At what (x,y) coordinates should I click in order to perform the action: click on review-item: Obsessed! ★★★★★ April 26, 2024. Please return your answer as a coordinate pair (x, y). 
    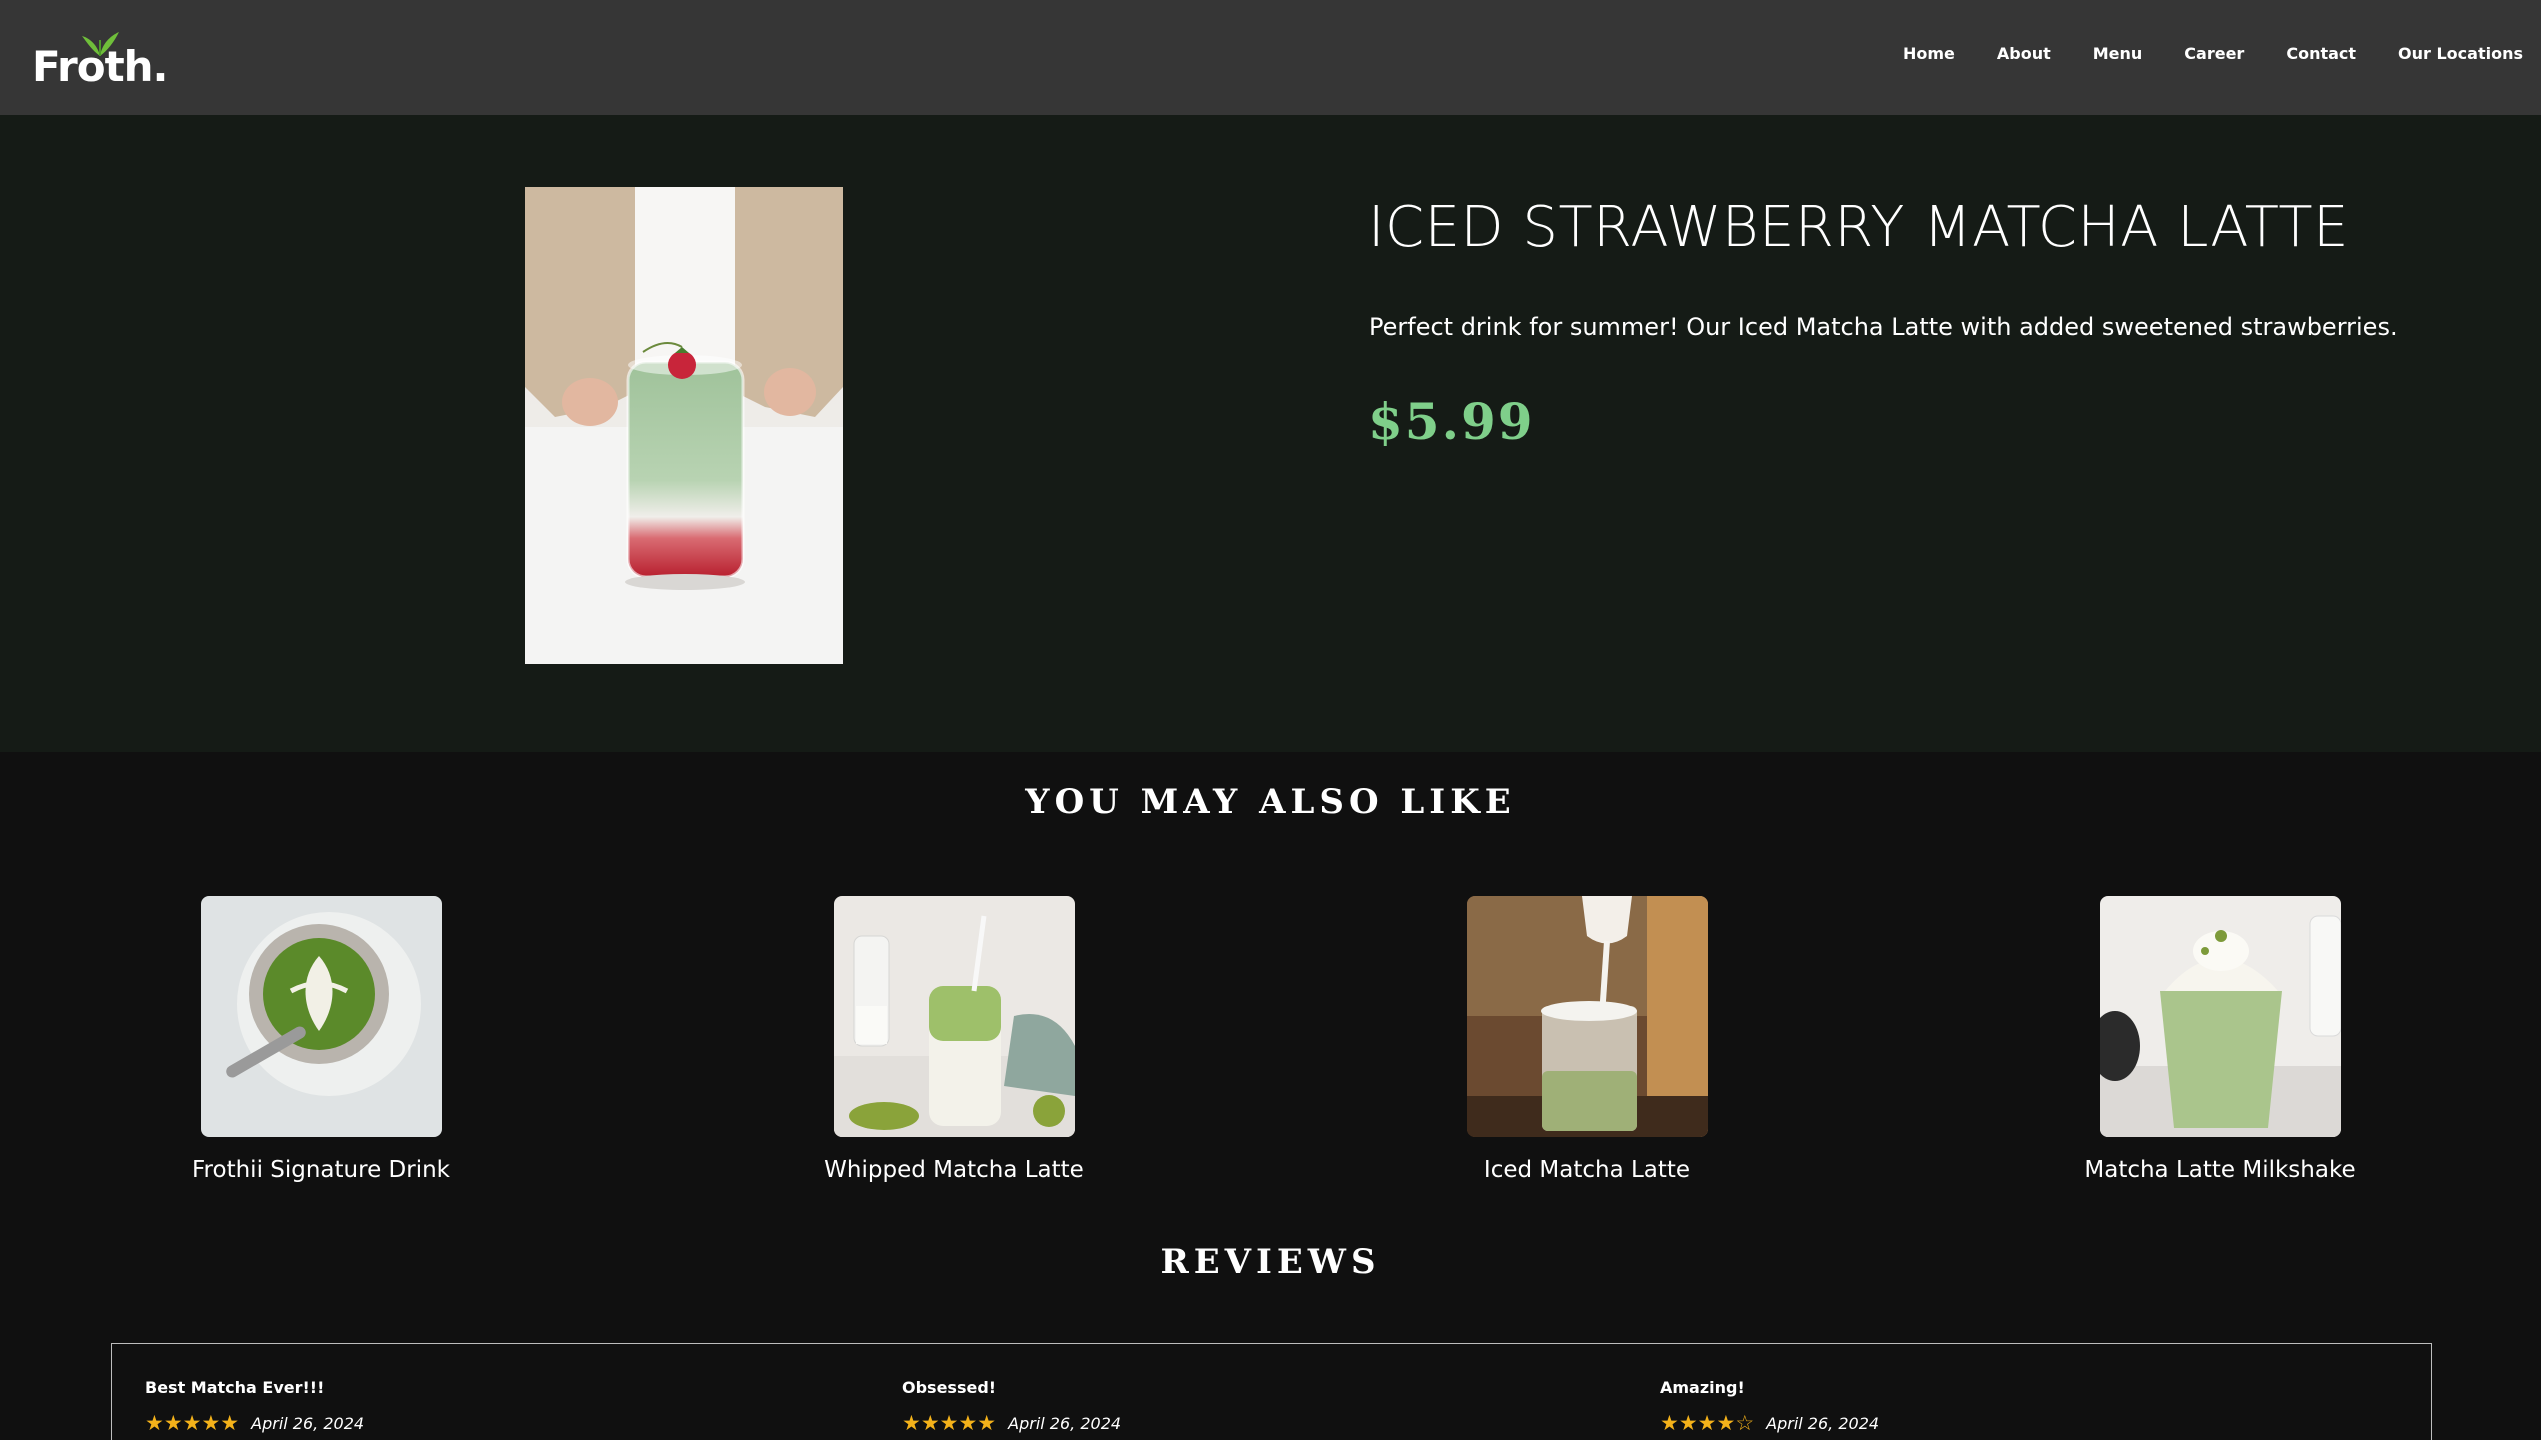
    Looking at the image, I should click on (1011, 1406).